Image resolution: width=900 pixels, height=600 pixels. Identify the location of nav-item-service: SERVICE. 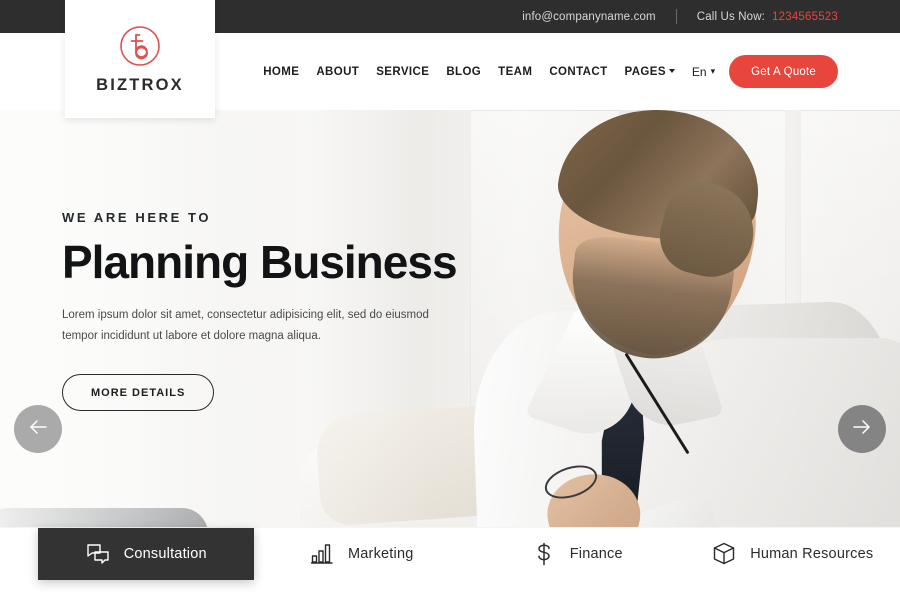
(402, 72).